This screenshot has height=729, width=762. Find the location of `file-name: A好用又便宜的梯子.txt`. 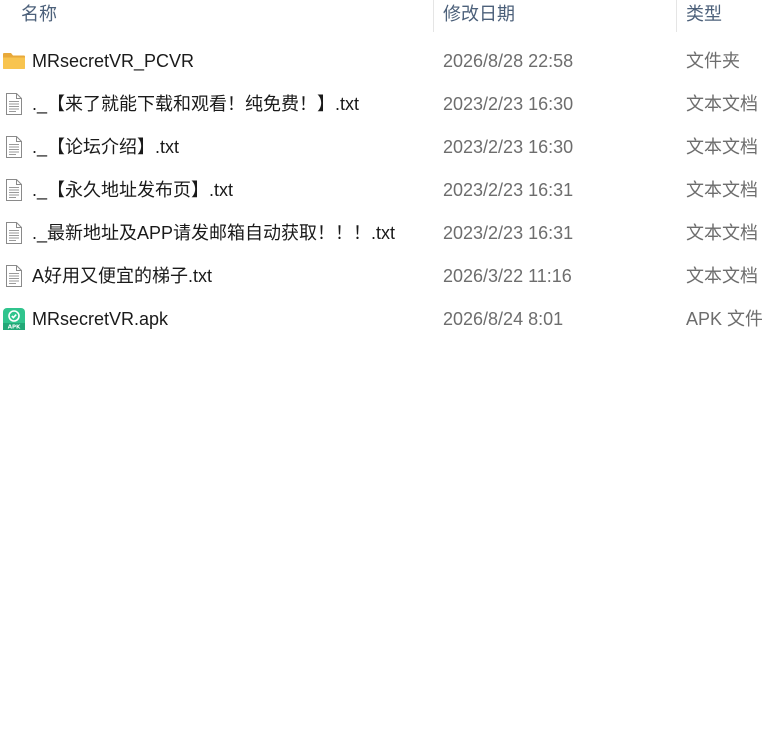

file-name: A好用又便宜的梯子.txt is located at coordinates (122, 276).